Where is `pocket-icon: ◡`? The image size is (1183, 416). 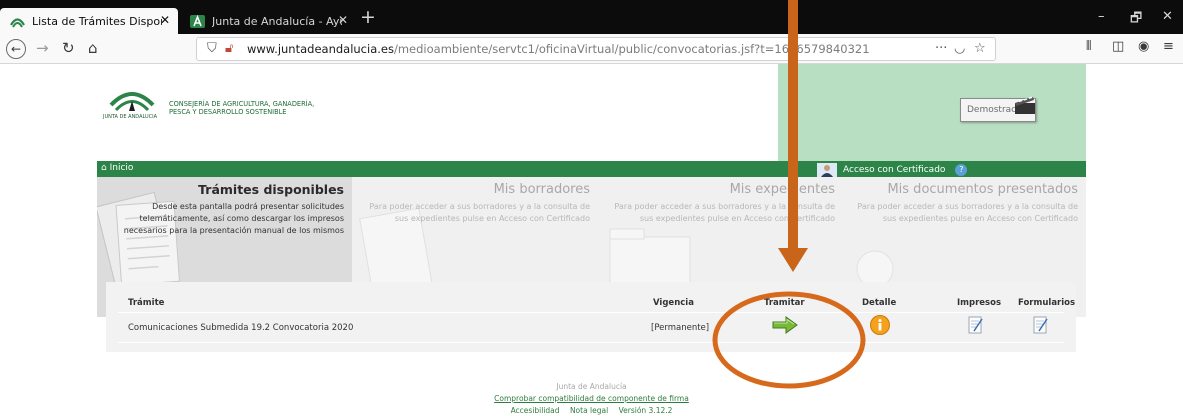 pocket-icon: ◡ is located at coordinates (959, 48).